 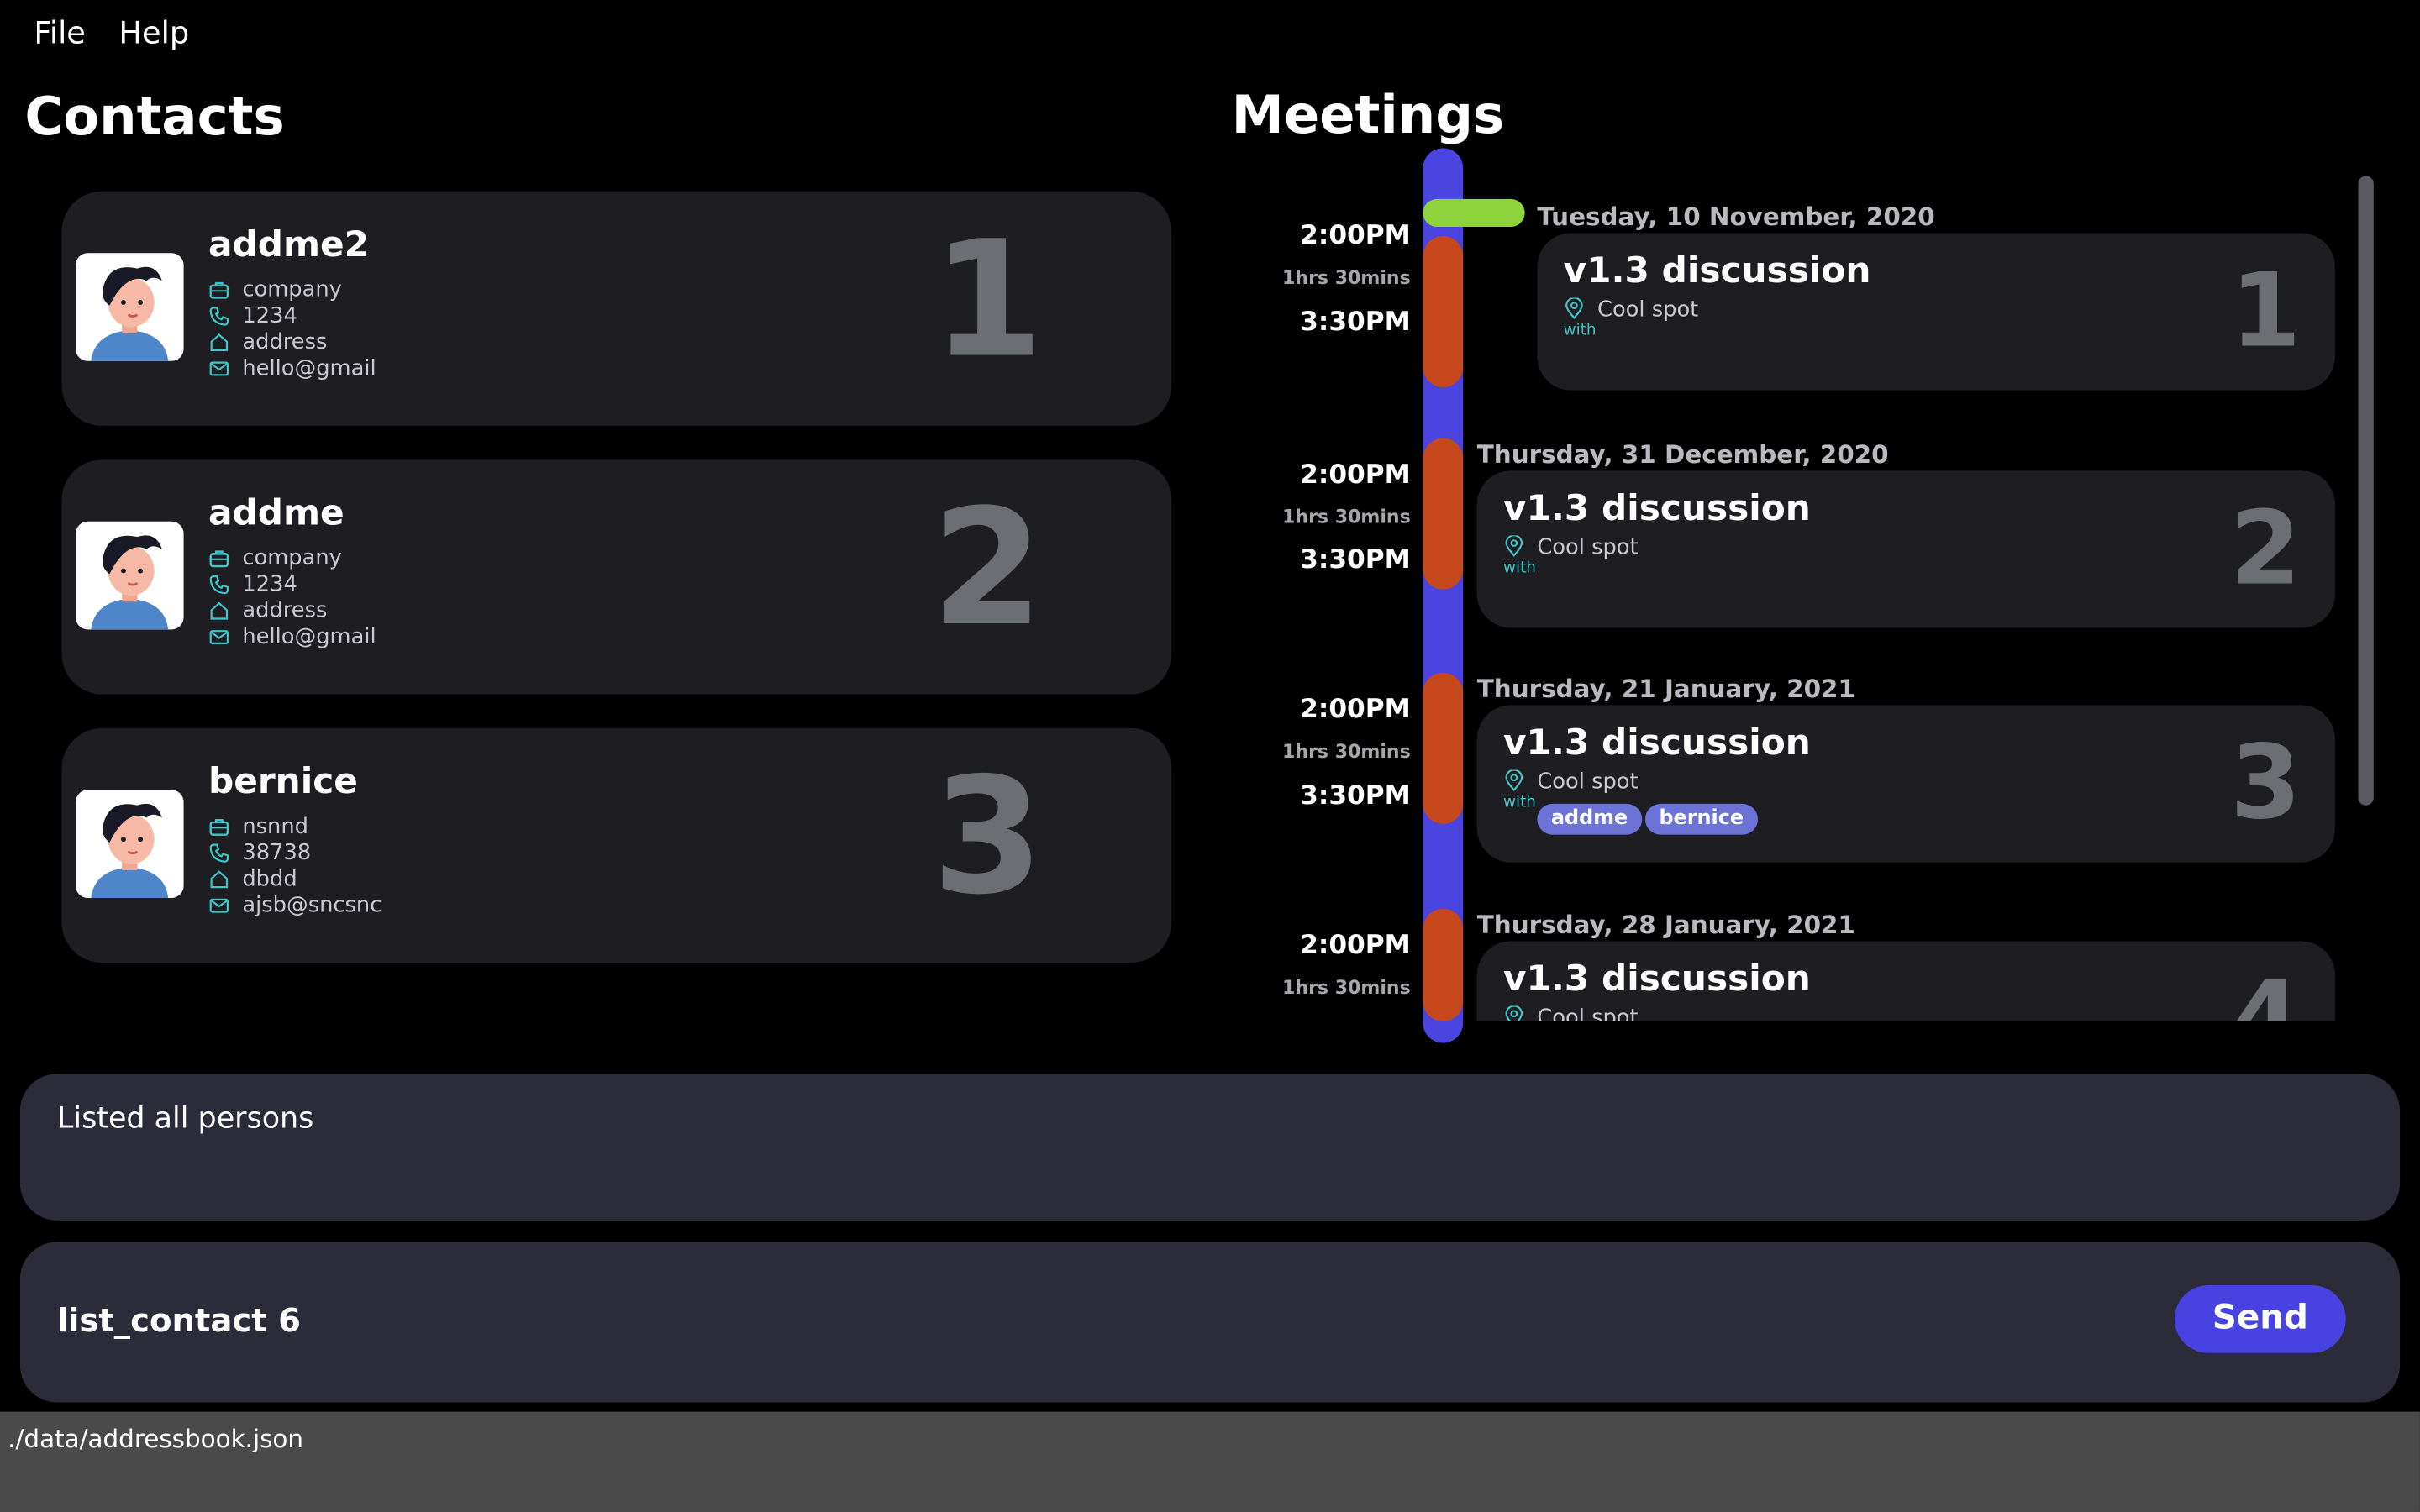 I want to click on result-display: Listed all persons, so click(x=1210, y=1147).